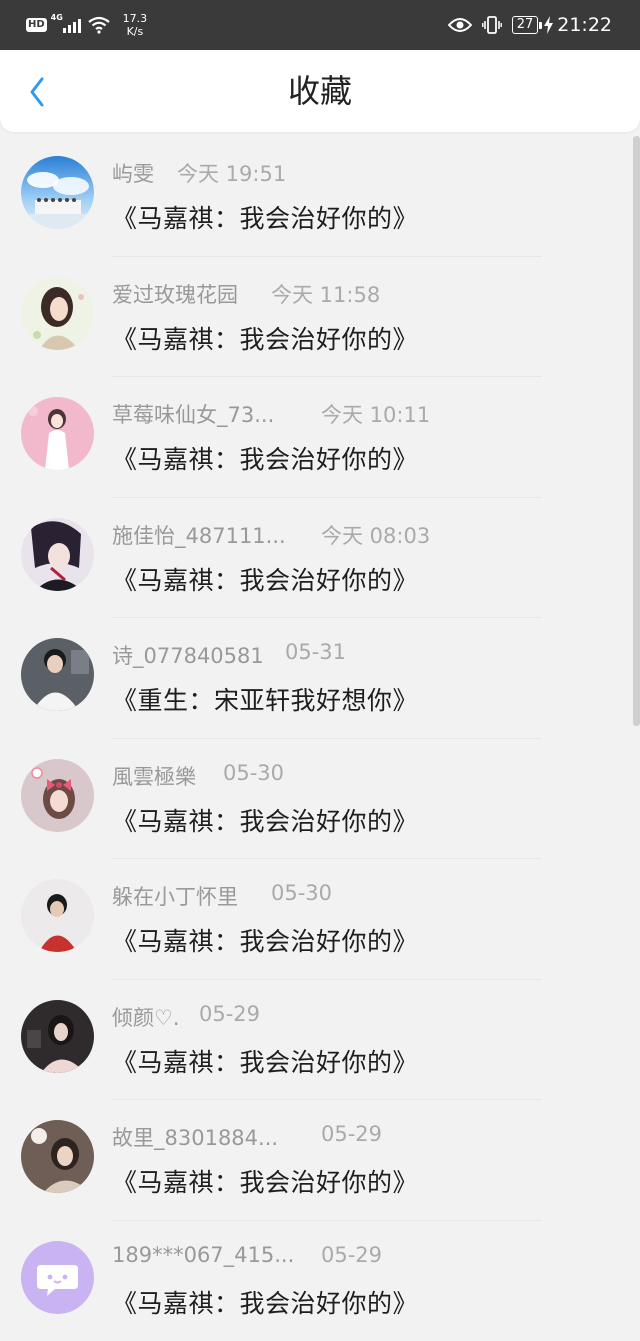 This screenshot has height=1341, width=640. I want to click on author-name: 倾颜♡., so click(146, 1017).